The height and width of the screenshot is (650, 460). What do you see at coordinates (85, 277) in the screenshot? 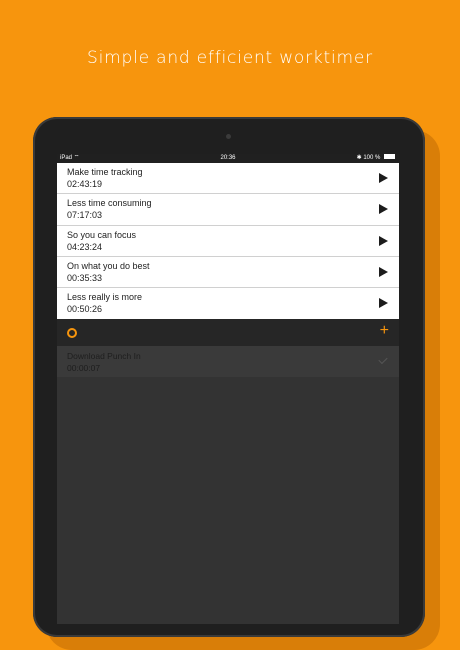
I see `task-time: 00:35:33` at bounding box center [85, 277].